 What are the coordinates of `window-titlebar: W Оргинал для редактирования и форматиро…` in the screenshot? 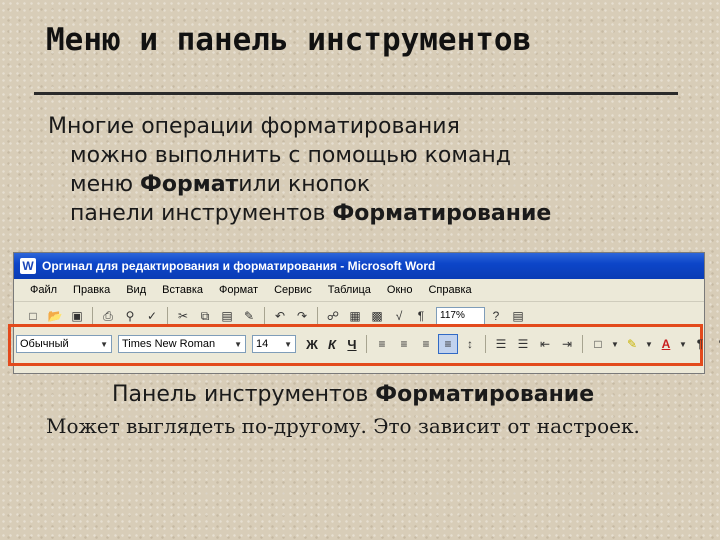 It's located at (359, 266).